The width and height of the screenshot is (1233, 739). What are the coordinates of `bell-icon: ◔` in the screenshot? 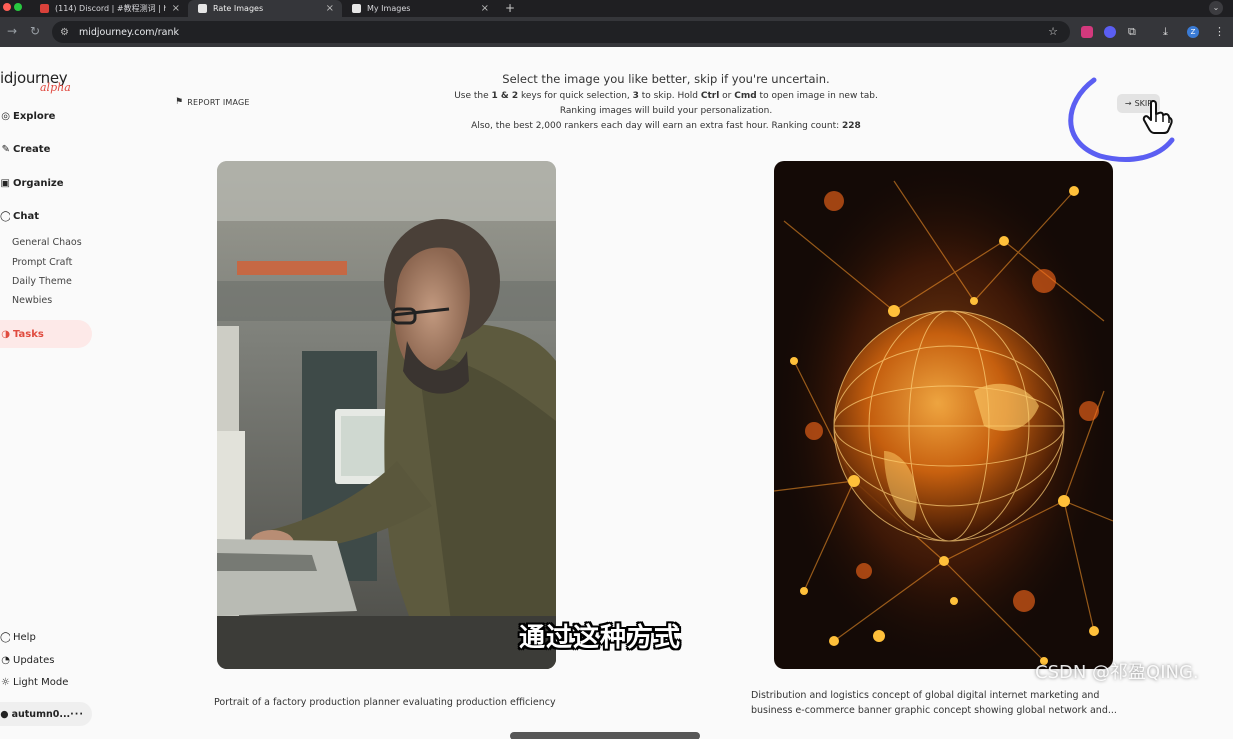 It's located at (5, 660).